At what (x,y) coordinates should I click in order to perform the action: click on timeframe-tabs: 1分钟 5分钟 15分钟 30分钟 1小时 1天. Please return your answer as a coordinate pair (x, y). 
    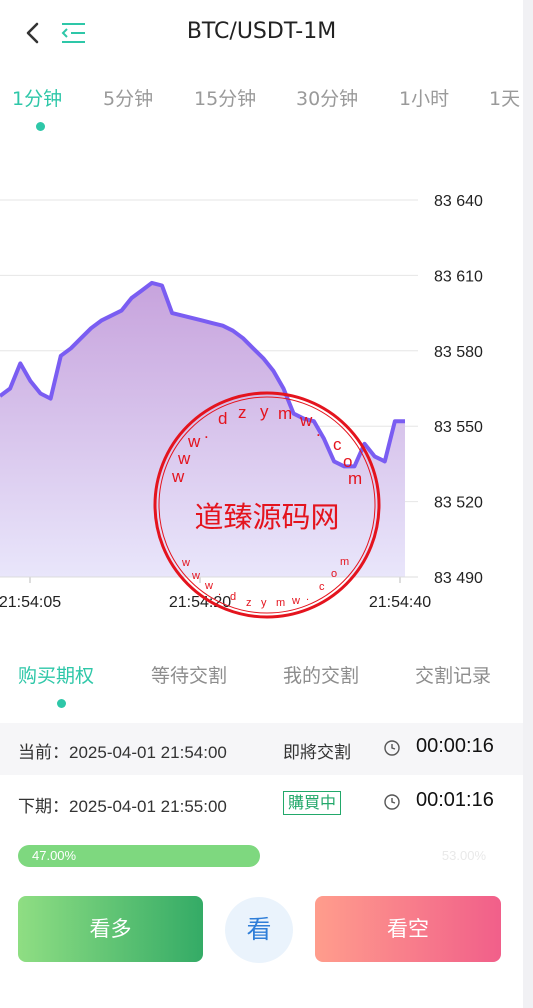
    Looking at the image, I should click on (261, 109).